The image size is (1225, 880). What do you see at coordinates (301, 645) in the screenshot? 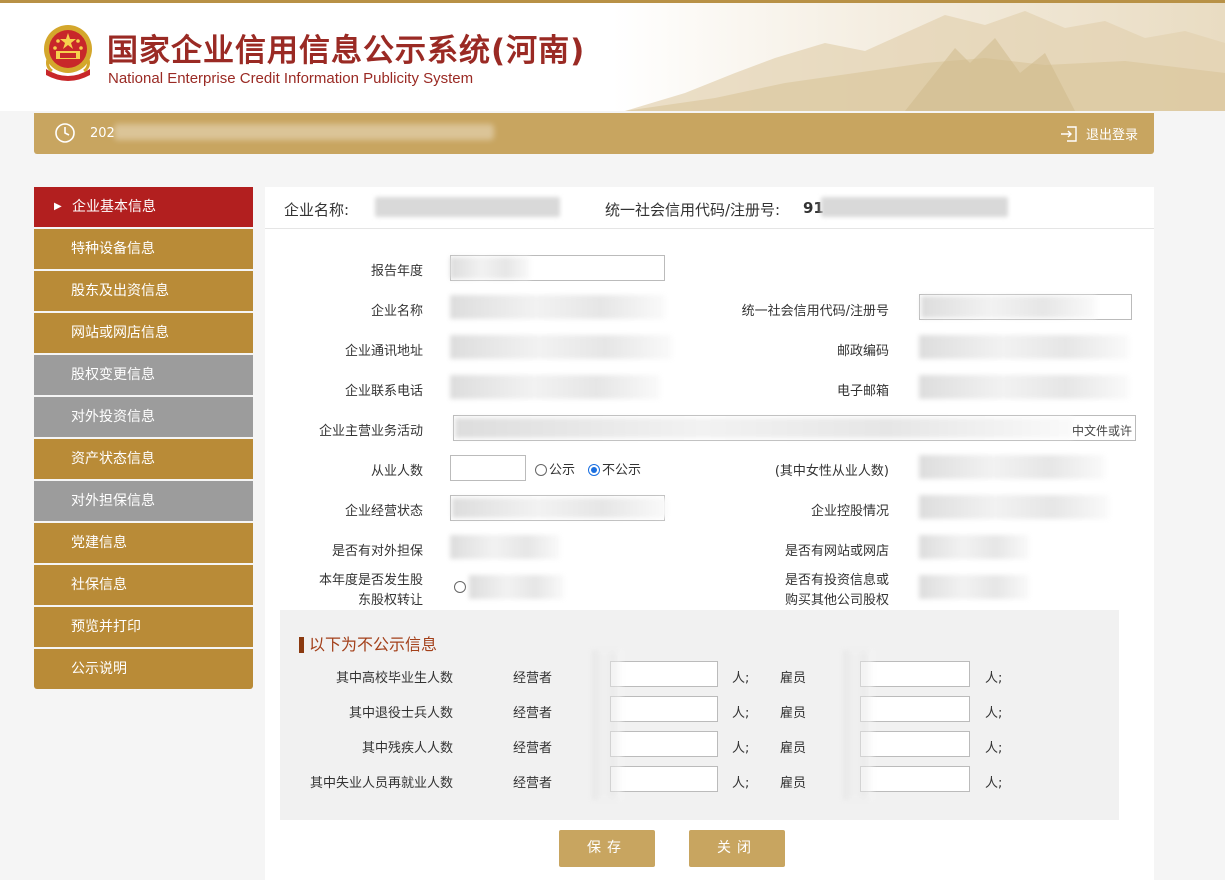
I see `title-marker` at bounding box center [301, 645].